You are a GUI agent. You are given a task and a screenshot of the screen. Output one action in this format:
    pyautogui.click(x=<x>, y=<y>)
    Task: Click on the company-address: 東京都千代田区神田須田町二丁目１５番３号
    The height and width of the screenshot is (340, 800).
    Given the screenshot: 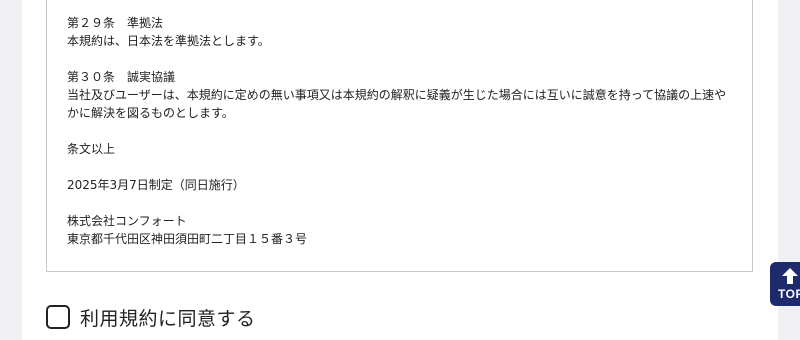 What is the action you would take?
    pyautogui.click(x=187, y=239)
    